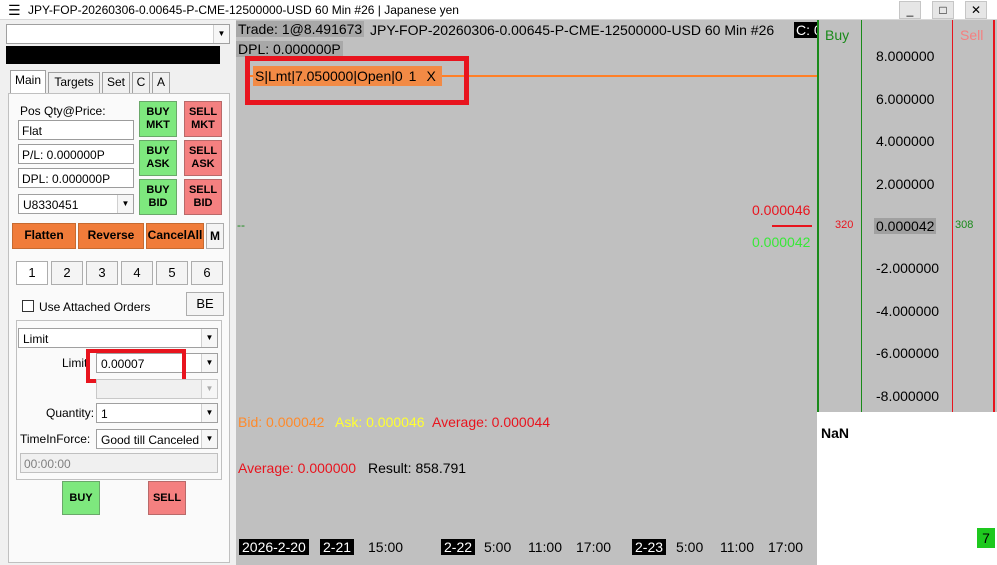  I want to click on time-field: 00:00:00, so click(119, 463).